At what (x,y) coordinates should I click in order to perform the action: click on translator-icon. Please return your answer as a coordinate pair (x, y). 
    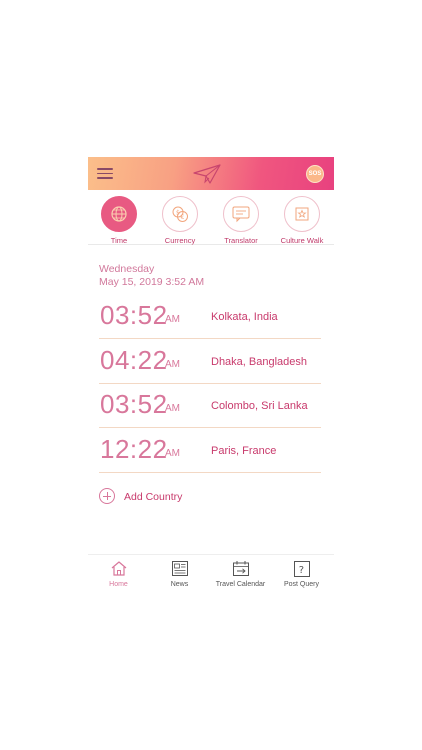
    Looking at the image, I should click on (241, 214).